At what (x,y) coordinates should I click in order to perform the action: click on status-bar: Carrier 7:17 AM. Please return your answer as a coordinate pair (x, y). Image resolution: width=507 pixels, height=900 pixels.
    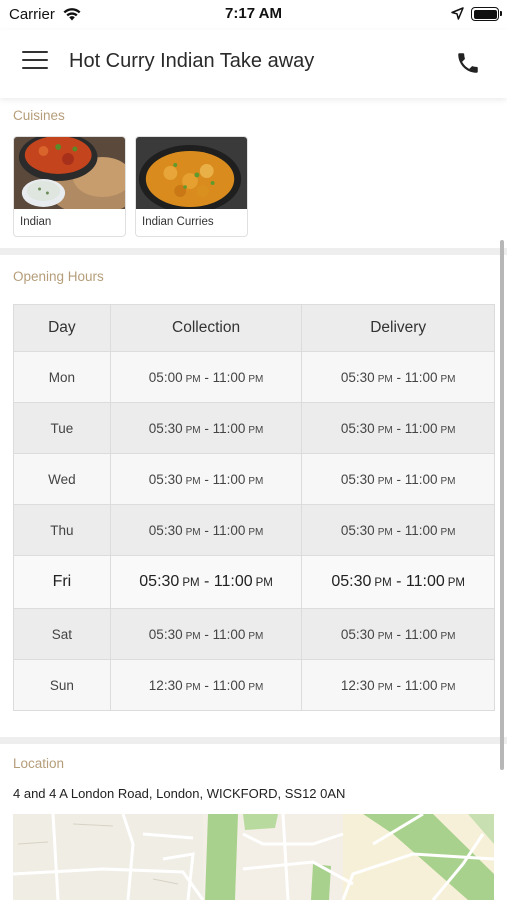
    Looking at the image, I should click on (253, 15).